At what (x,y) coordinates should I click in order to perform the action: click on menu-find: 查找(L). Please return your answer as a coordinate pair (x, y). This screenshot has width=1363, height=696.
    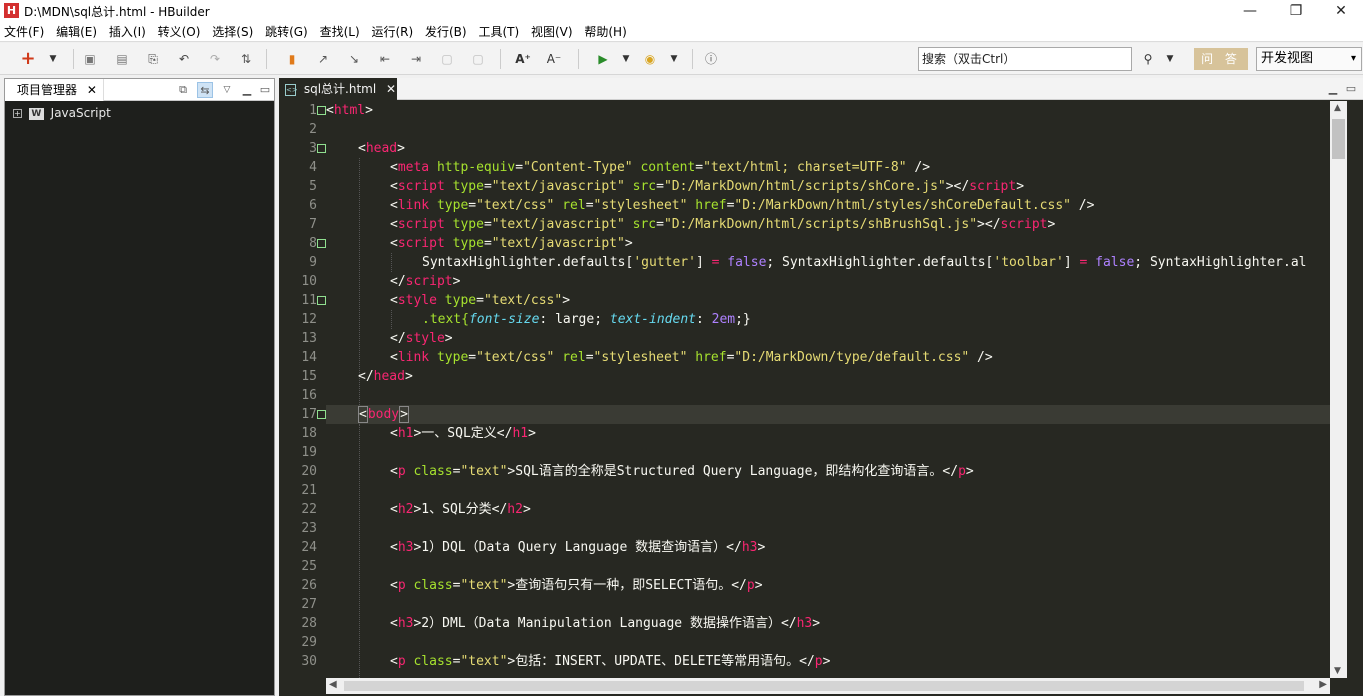
    Looking at the image, I should click on (340, 32).